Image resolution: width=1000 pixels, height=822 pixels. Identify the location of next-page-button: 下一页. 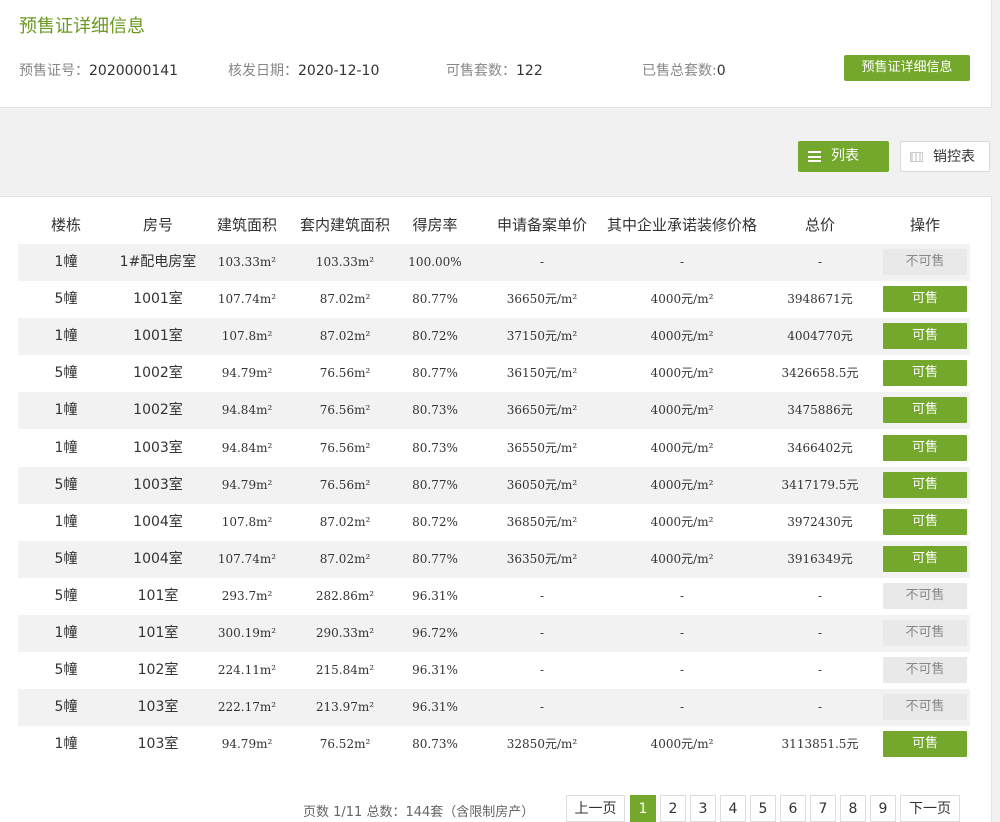
(930, 808).